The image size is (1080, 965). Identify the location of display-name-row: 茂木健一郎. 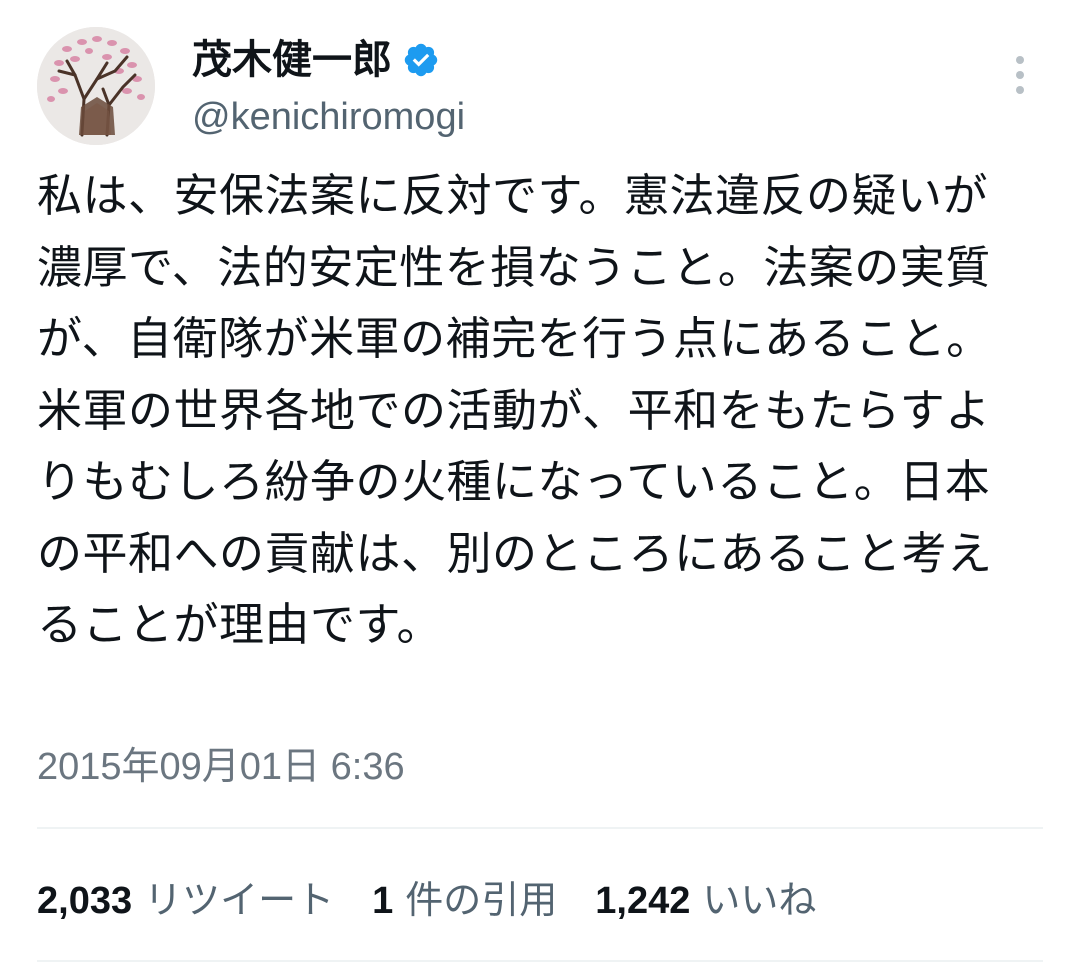
(316, 60).